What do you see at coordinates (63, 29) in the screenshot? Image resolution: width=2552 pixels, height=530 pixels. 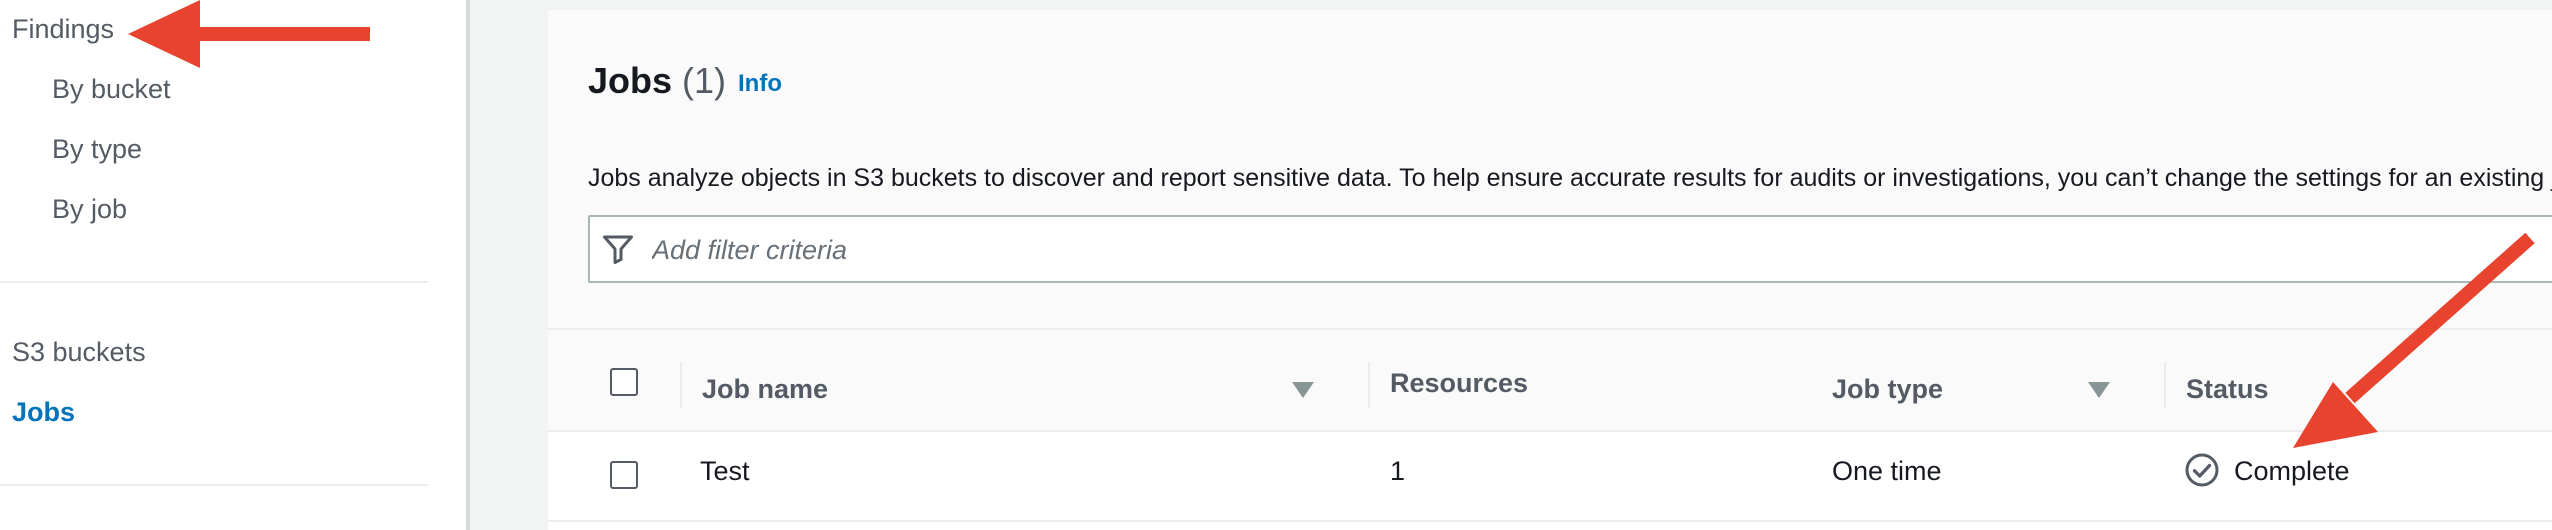 I see `sidebar-item-findings: Findings` at bounding box center [63, 29].